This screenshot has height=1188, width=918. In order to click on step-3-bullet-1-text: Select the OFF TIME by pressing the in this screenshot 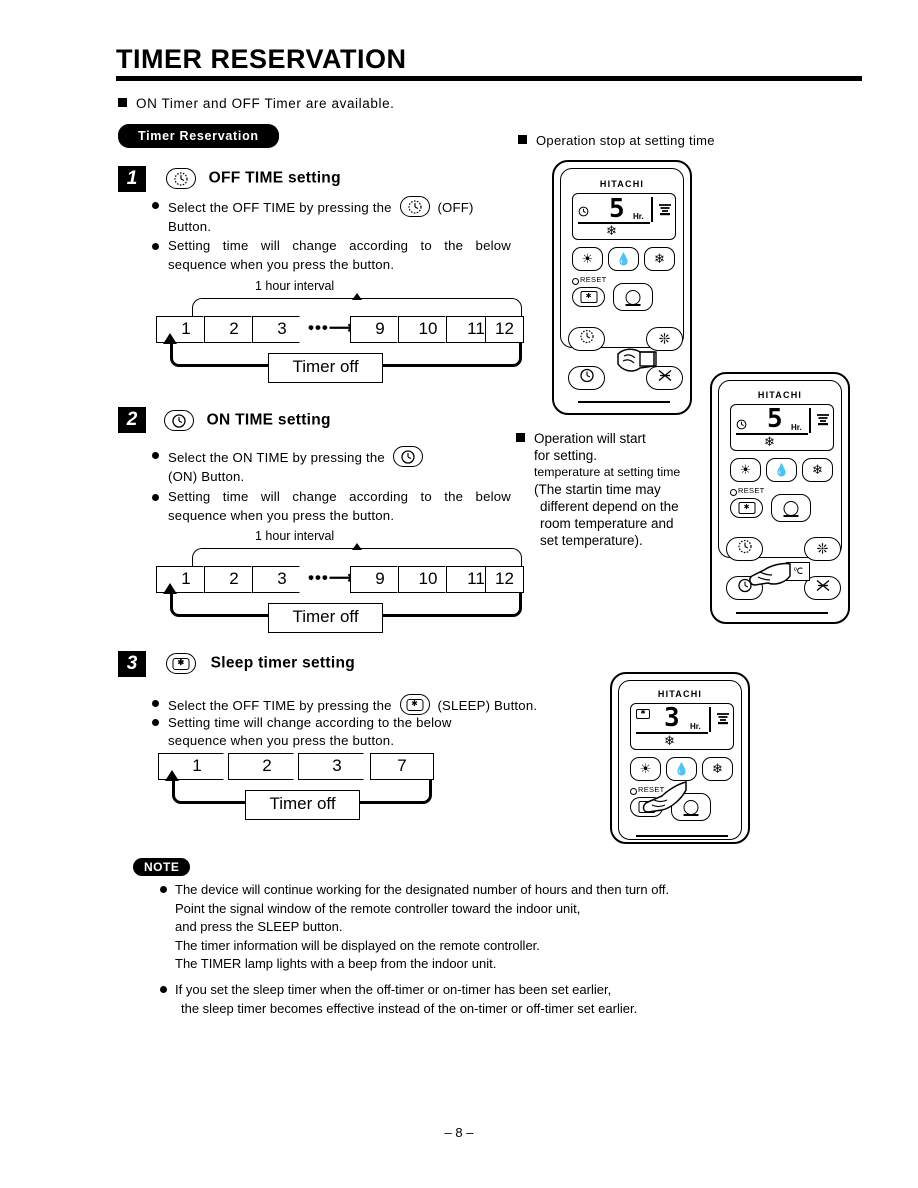, I will do `click(280, 705)`.